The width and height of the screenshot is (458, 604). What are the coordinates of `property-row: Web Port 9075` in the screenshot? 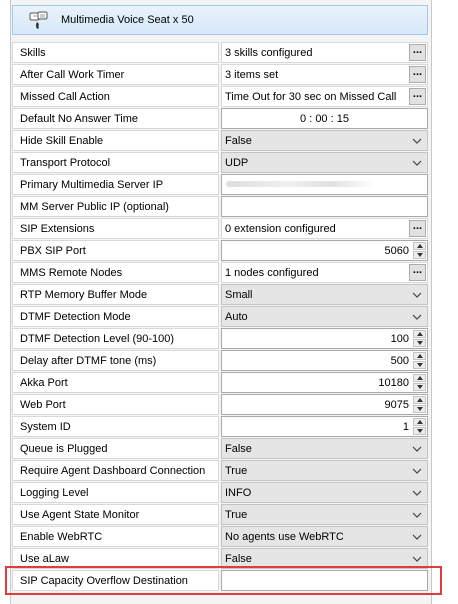 It's located at (220, 405).